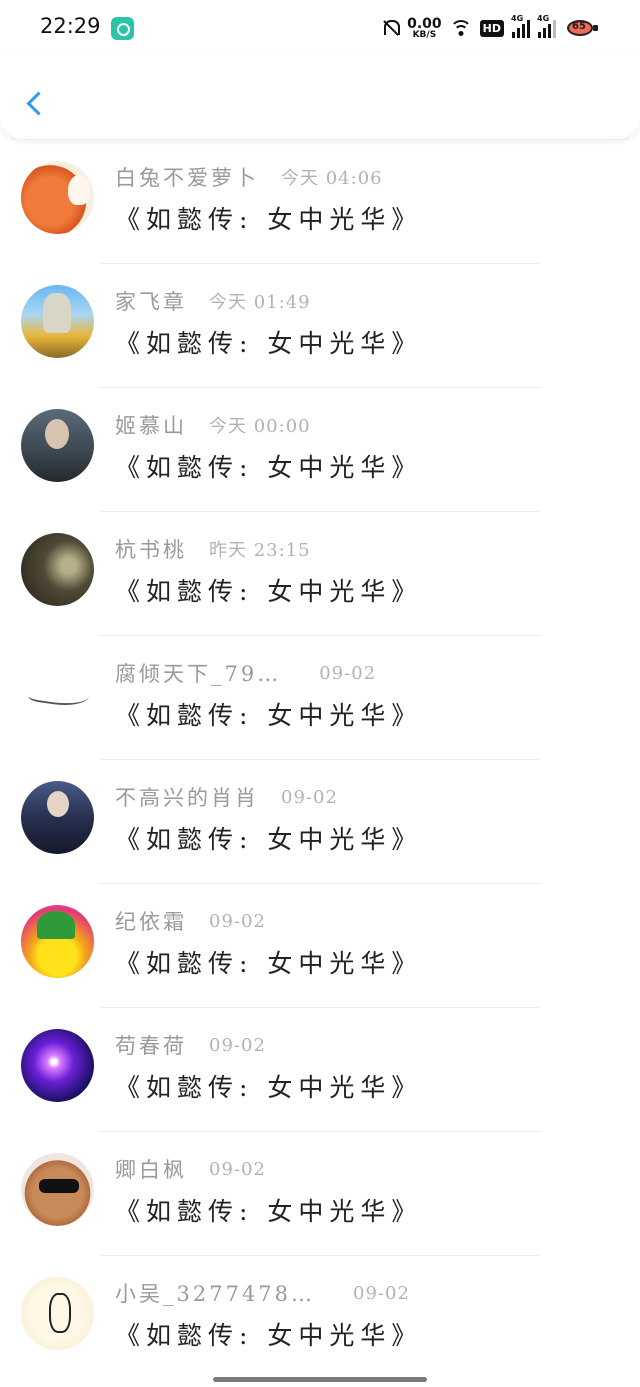 This screenshot has height=1387, width=640. I want to click on username: 不高兴的肖肖, so click(187, 797).